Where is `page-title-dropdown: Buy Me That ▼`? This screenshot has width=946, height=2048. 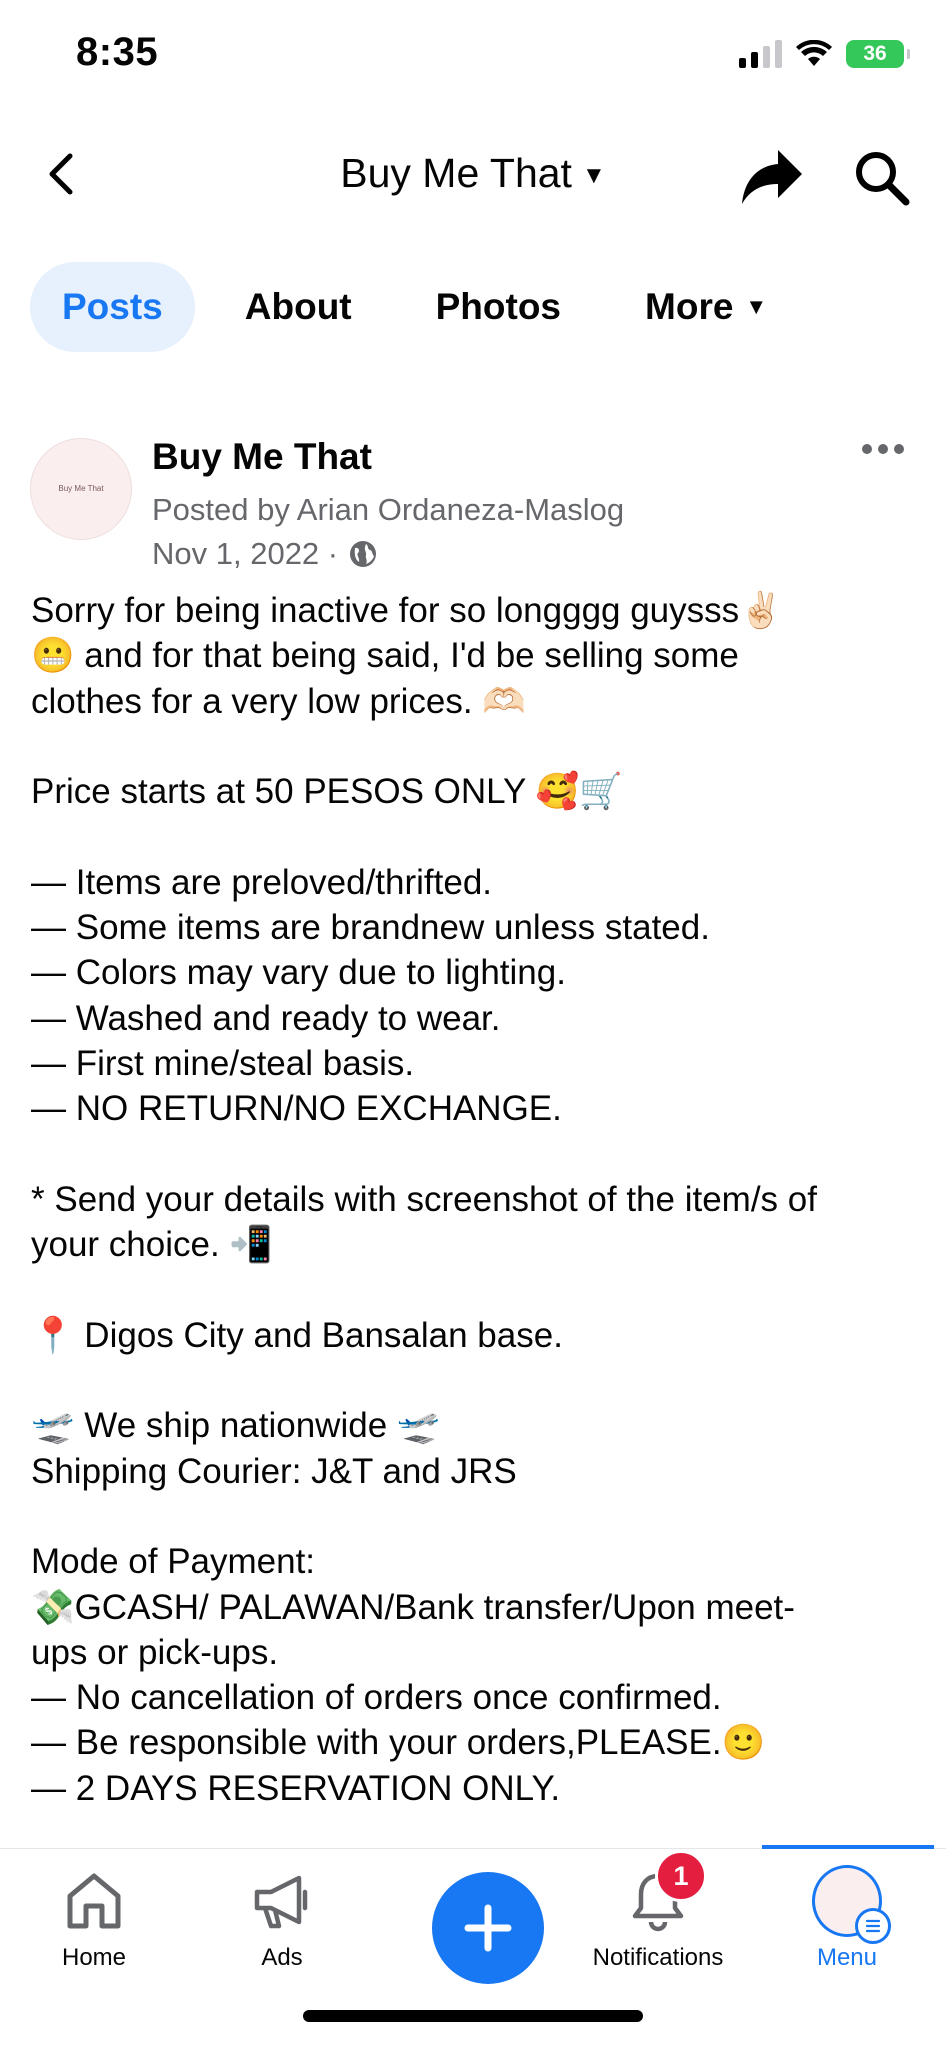
page-title-dropdown: Buy Me That ▼ is located at coordinates (473, 173).